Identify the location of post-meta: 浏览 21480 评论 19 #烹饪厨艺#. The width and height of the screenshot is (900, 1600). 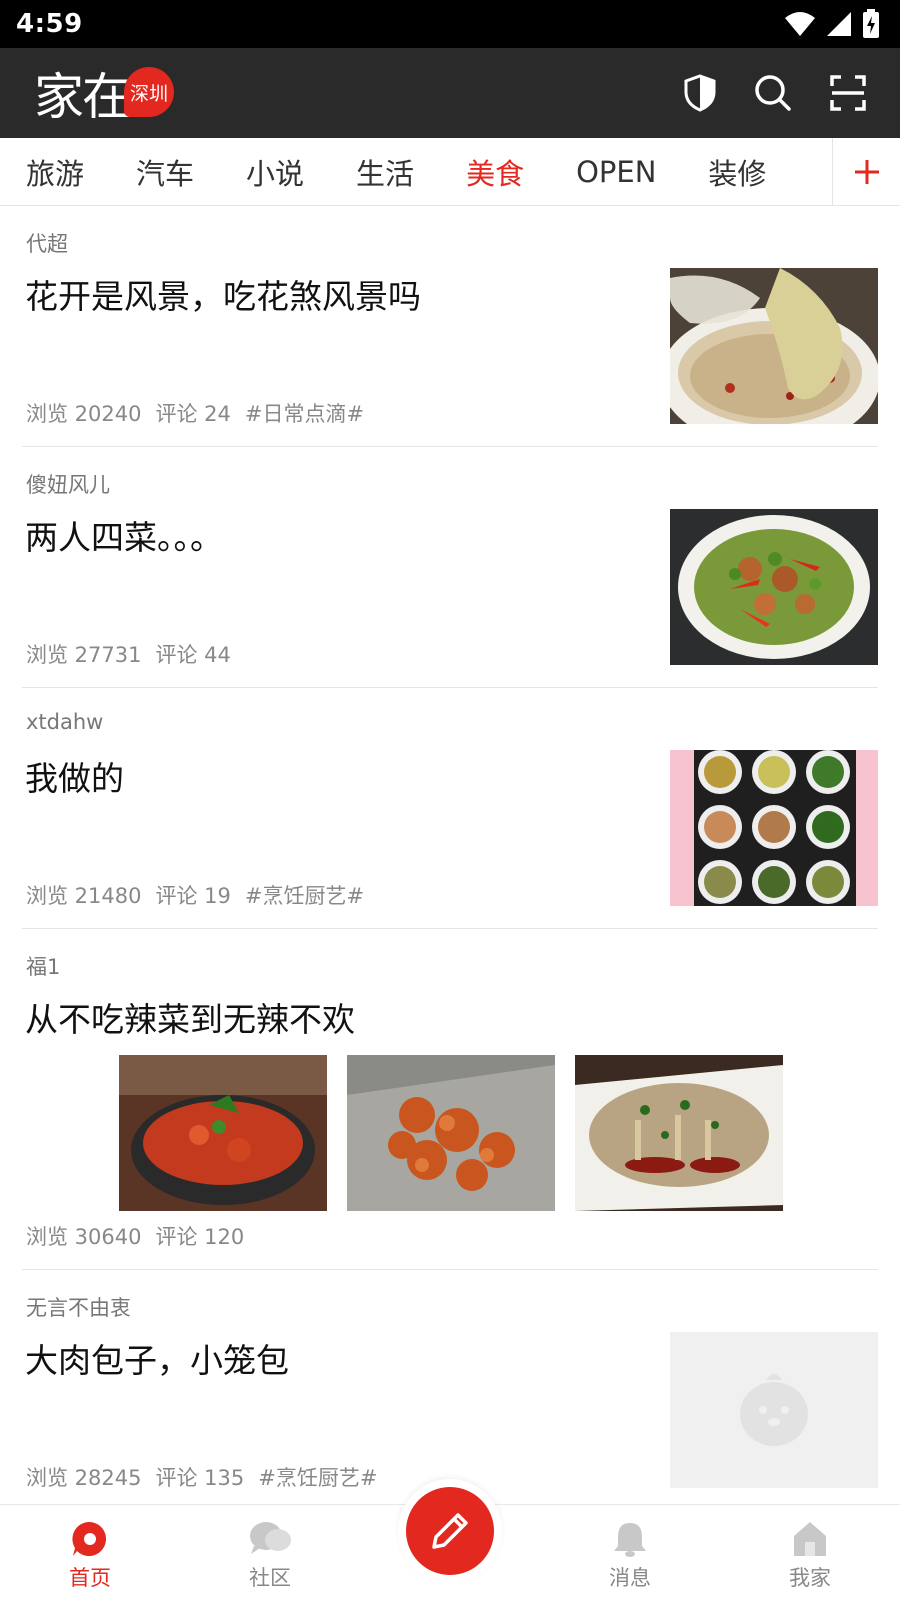
(195, 895).